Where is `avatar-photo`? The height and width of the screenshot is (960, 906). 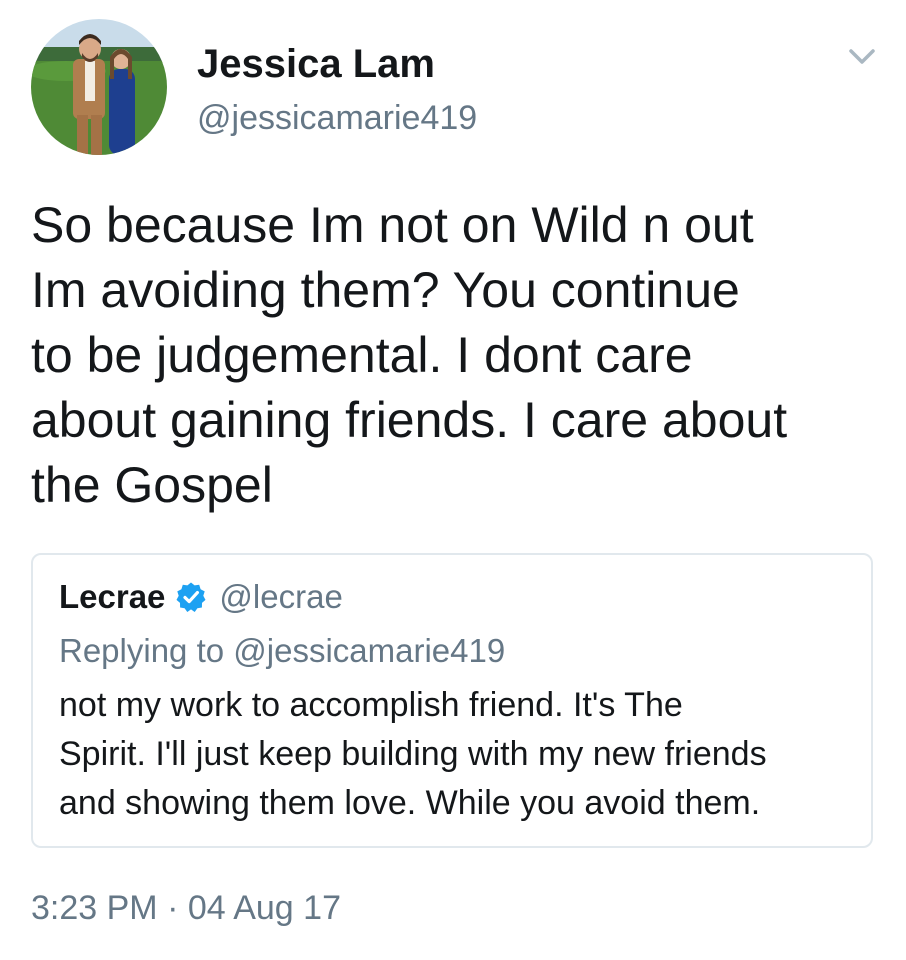 avatar-photo is located at coordinates (99, 87).